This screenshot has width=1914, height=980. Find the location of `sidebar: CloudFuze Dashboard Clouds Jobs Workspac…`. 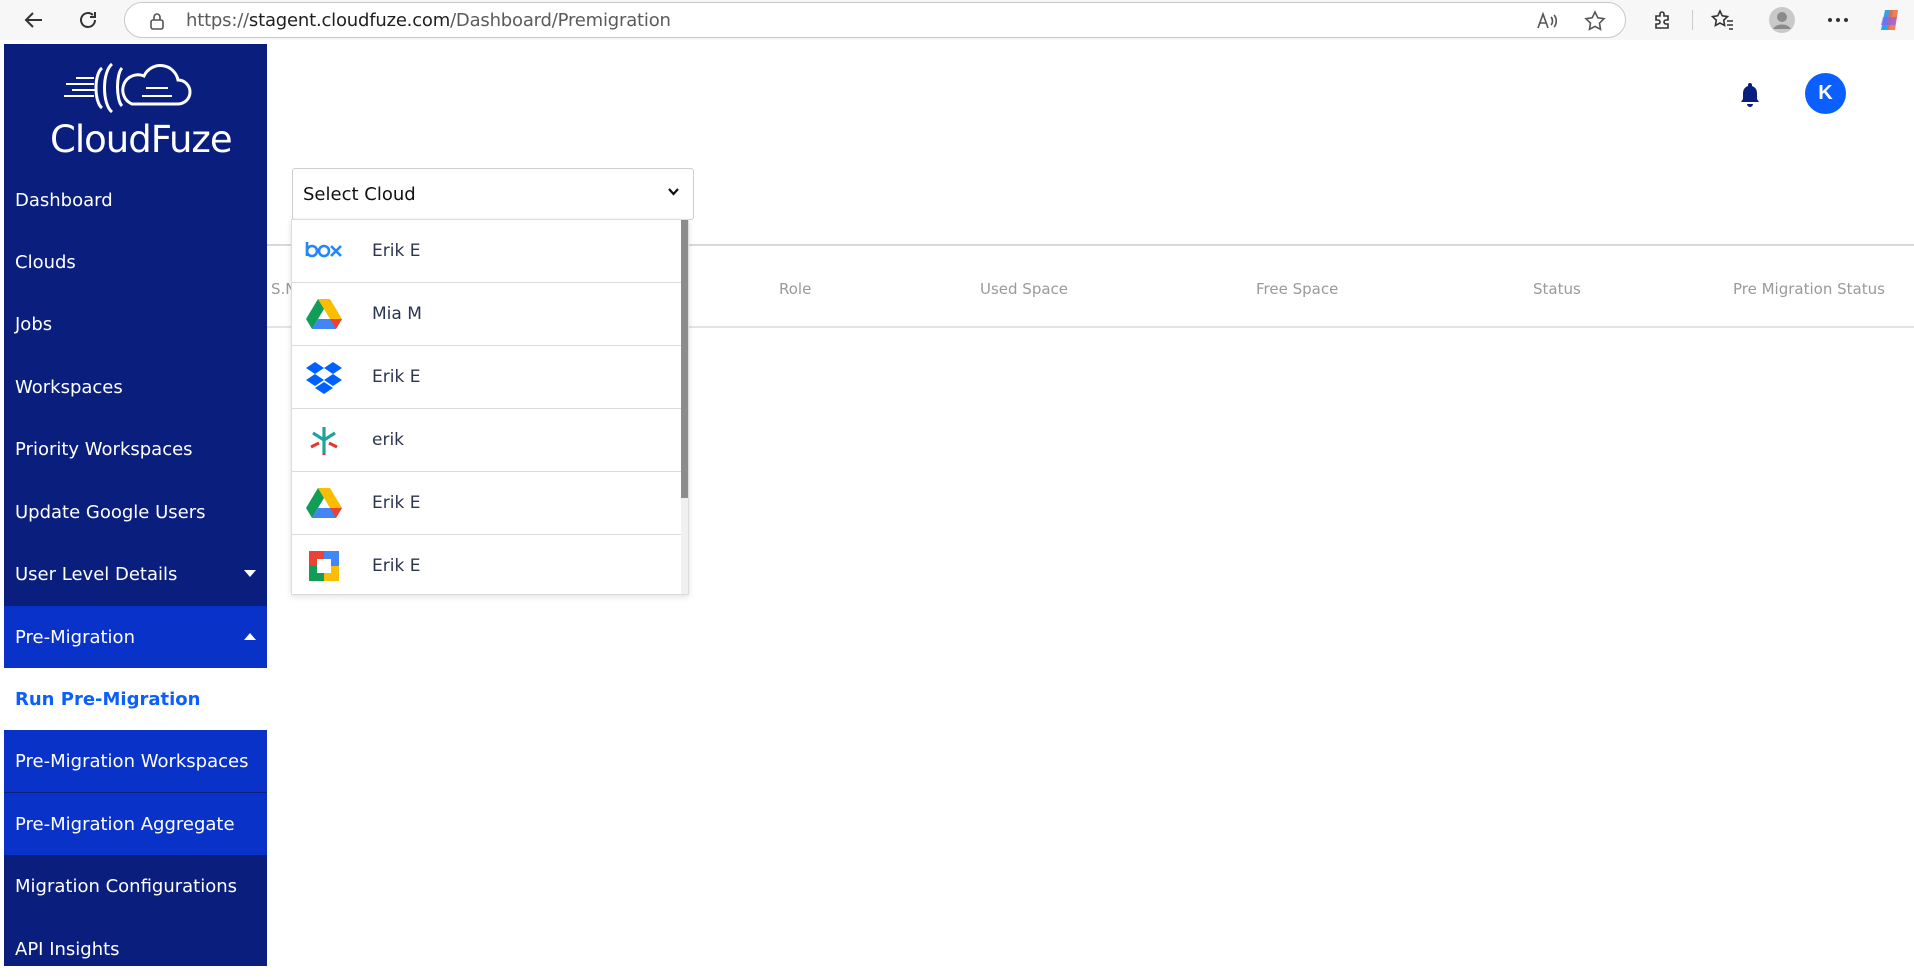

sidebar: CloudFuze Dashboard Clouds Jobs Workspac… is located at coordinates (135, 505).